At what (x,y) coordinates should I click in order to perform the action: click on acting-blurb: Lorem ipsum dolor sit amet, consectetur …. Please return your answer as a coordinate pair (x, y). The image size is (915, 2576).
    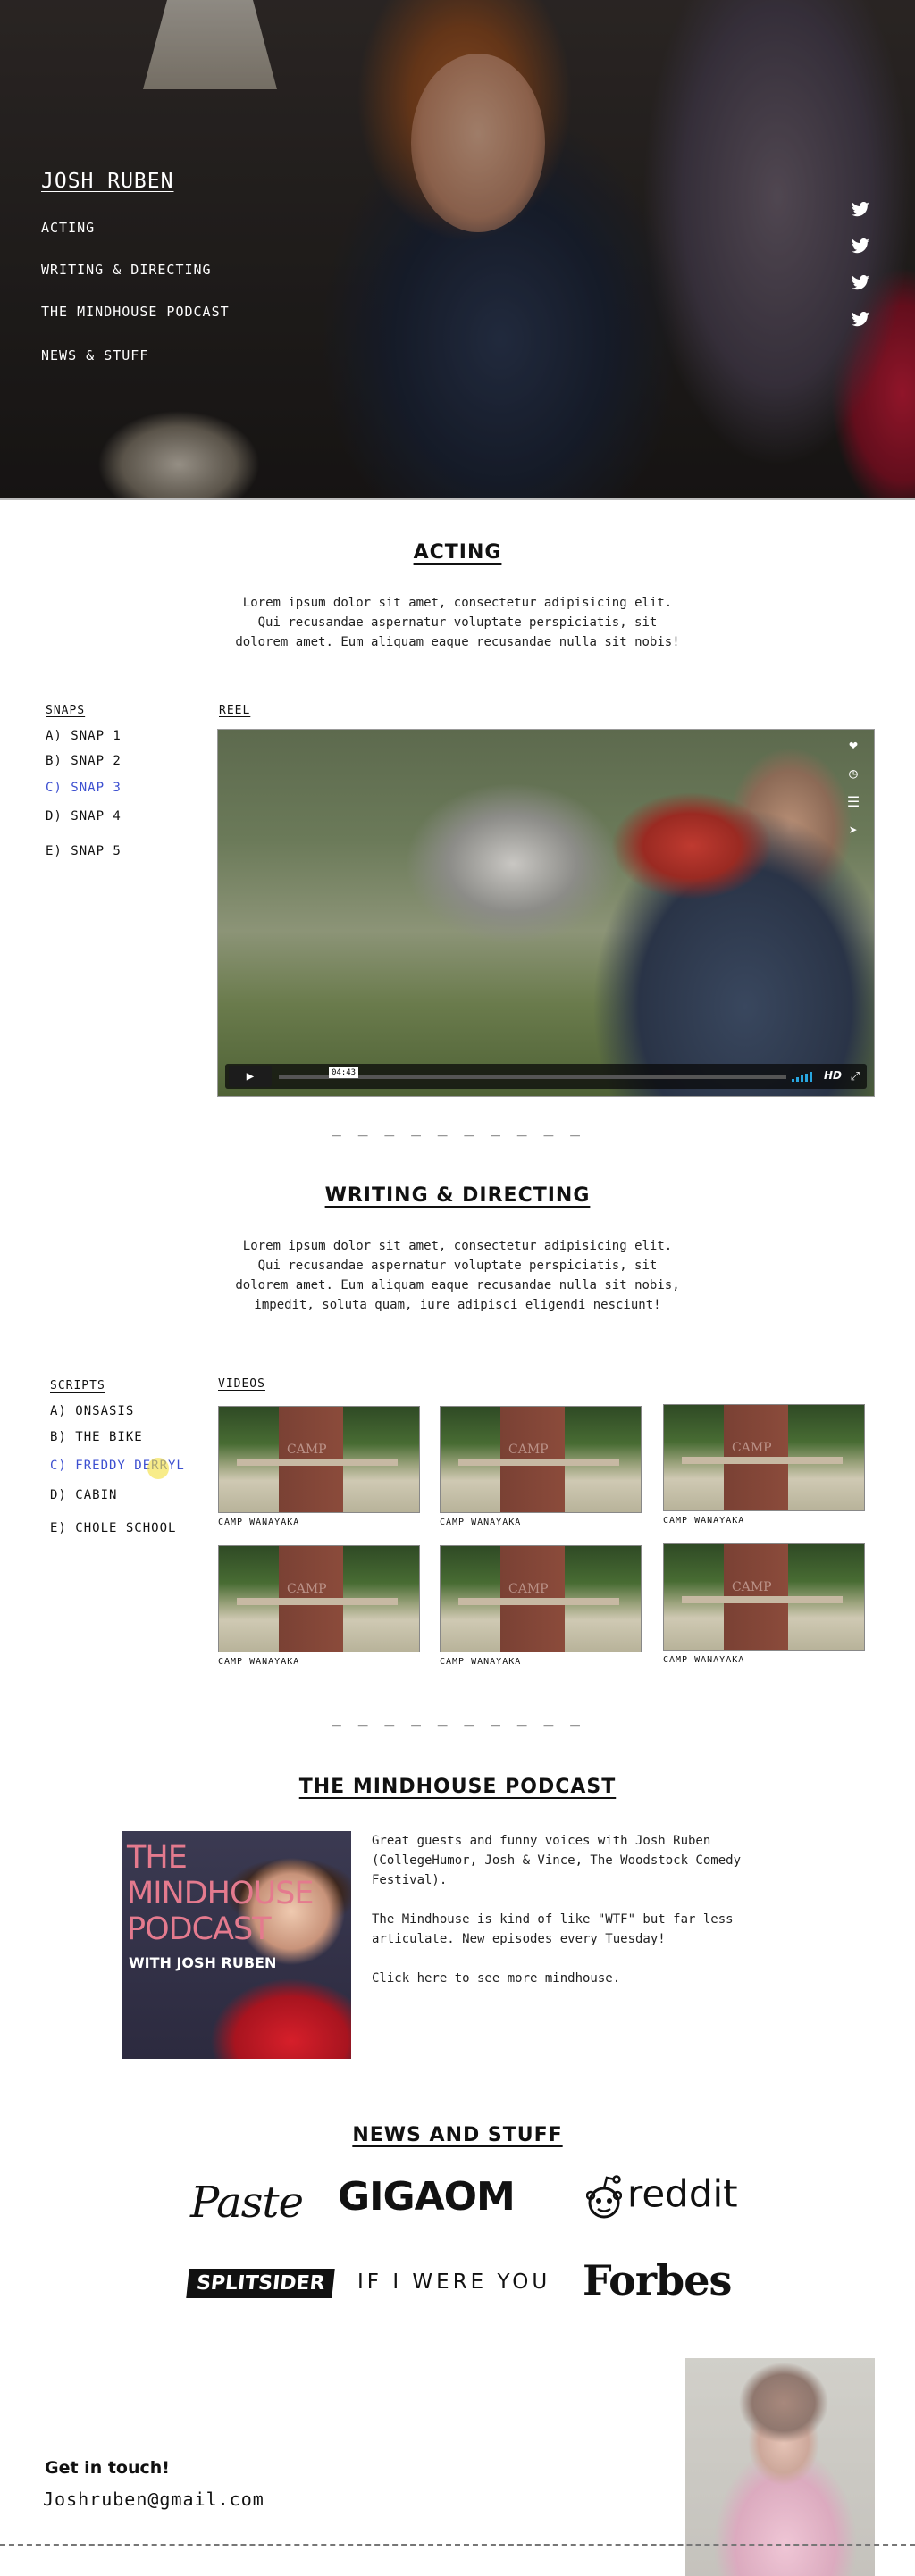
    Looking at the image, I should click on (457, 623).